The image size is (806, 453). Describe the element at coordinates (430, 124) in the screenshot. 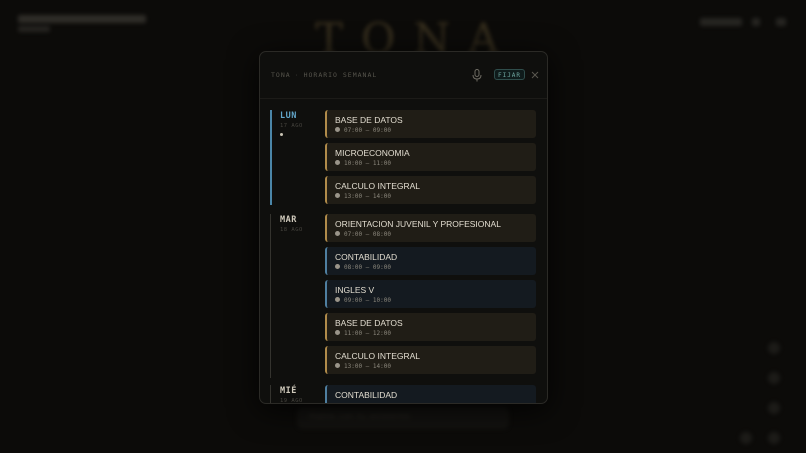

I see `class-card: BASE DE DATOS 07:00 — 09:00` at that location.